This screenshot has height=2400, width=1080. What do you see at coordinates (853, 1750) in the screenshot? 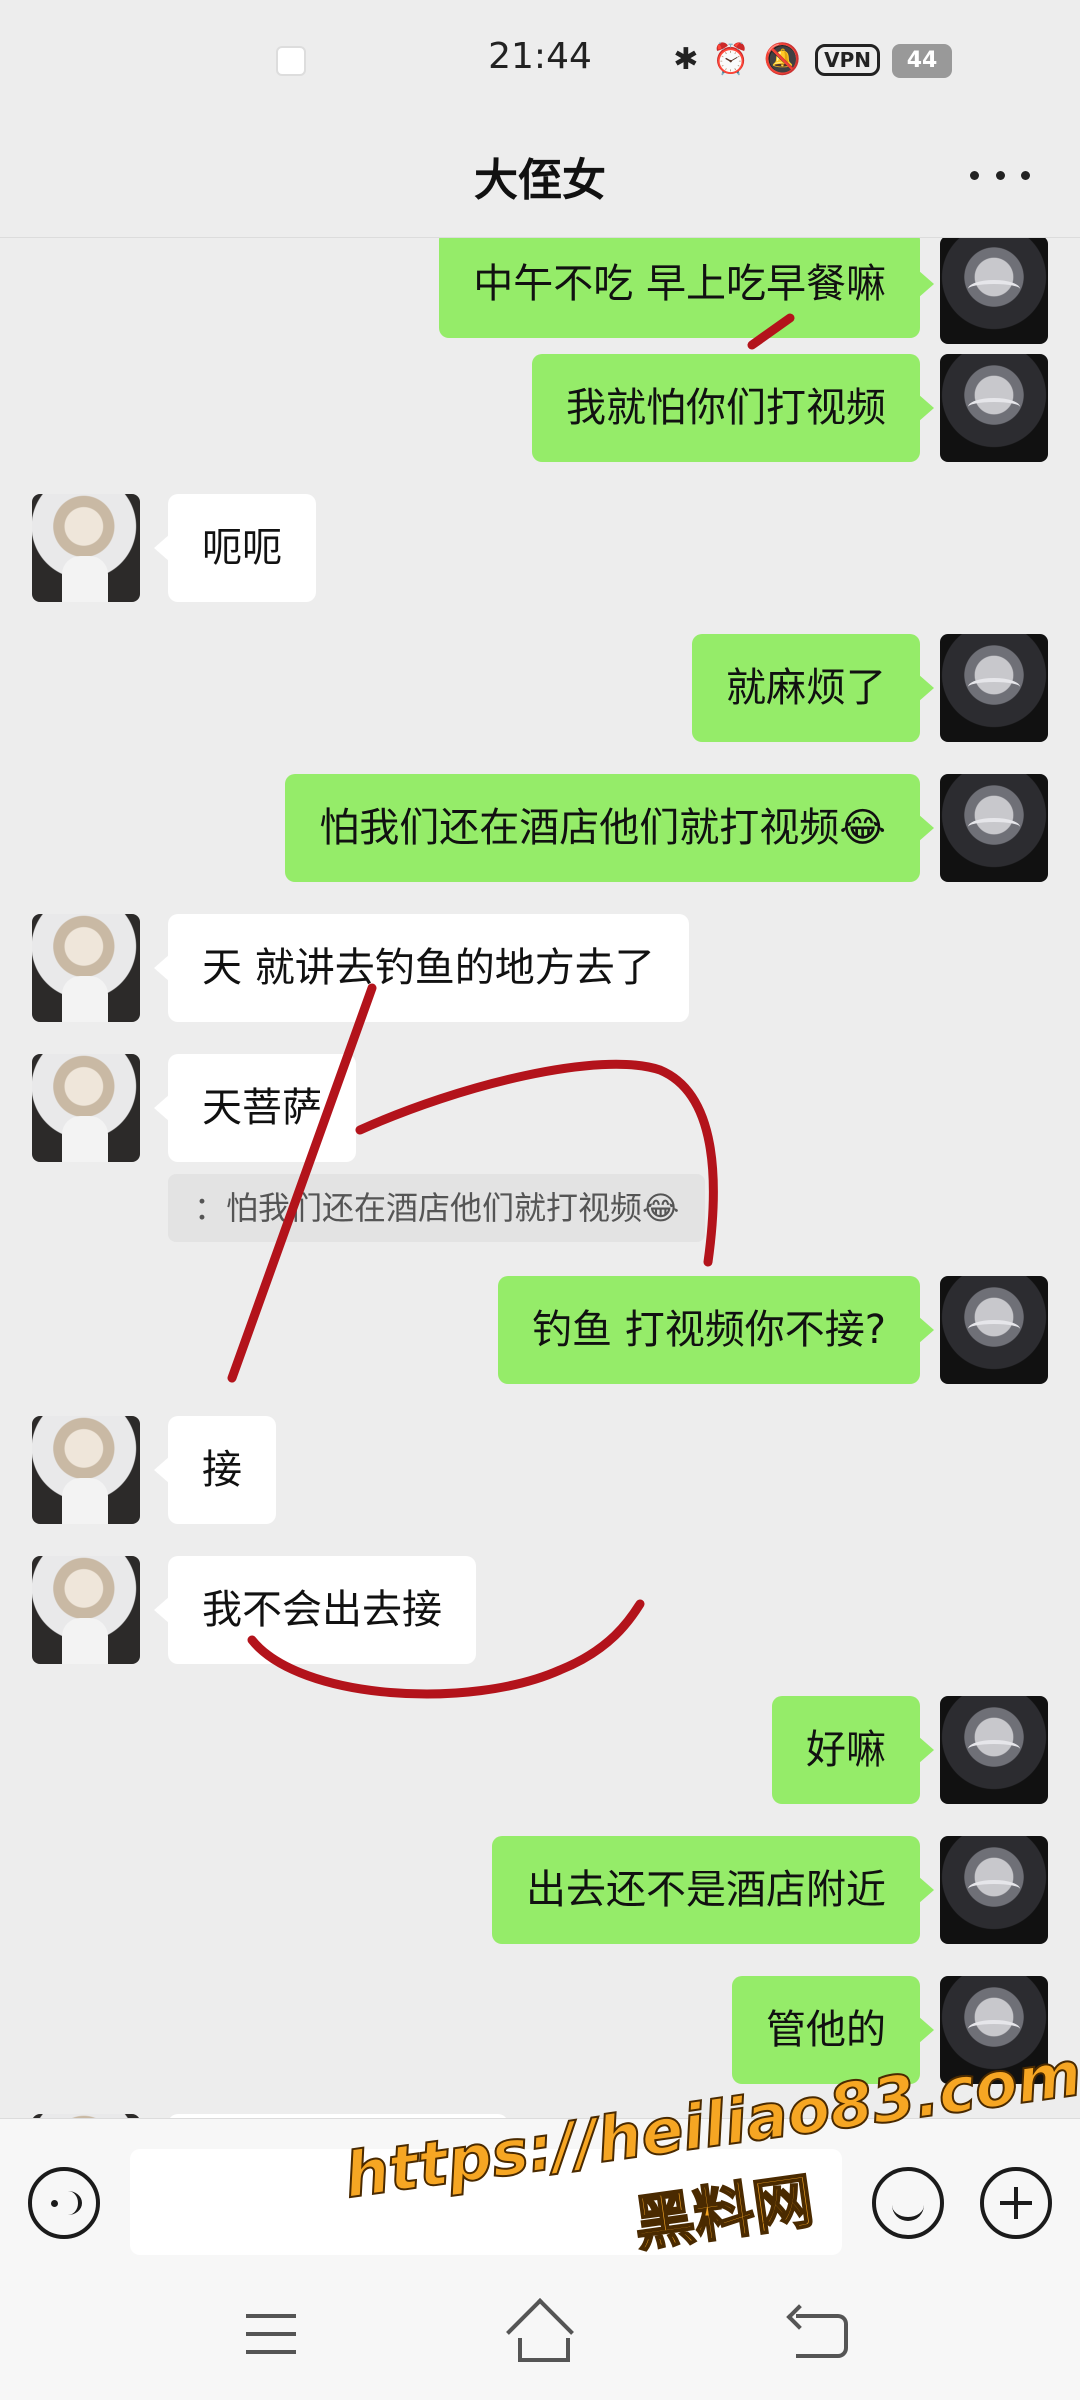
I see `message-bubble-mine: 好嘛` at bounding box center [853, 1750].